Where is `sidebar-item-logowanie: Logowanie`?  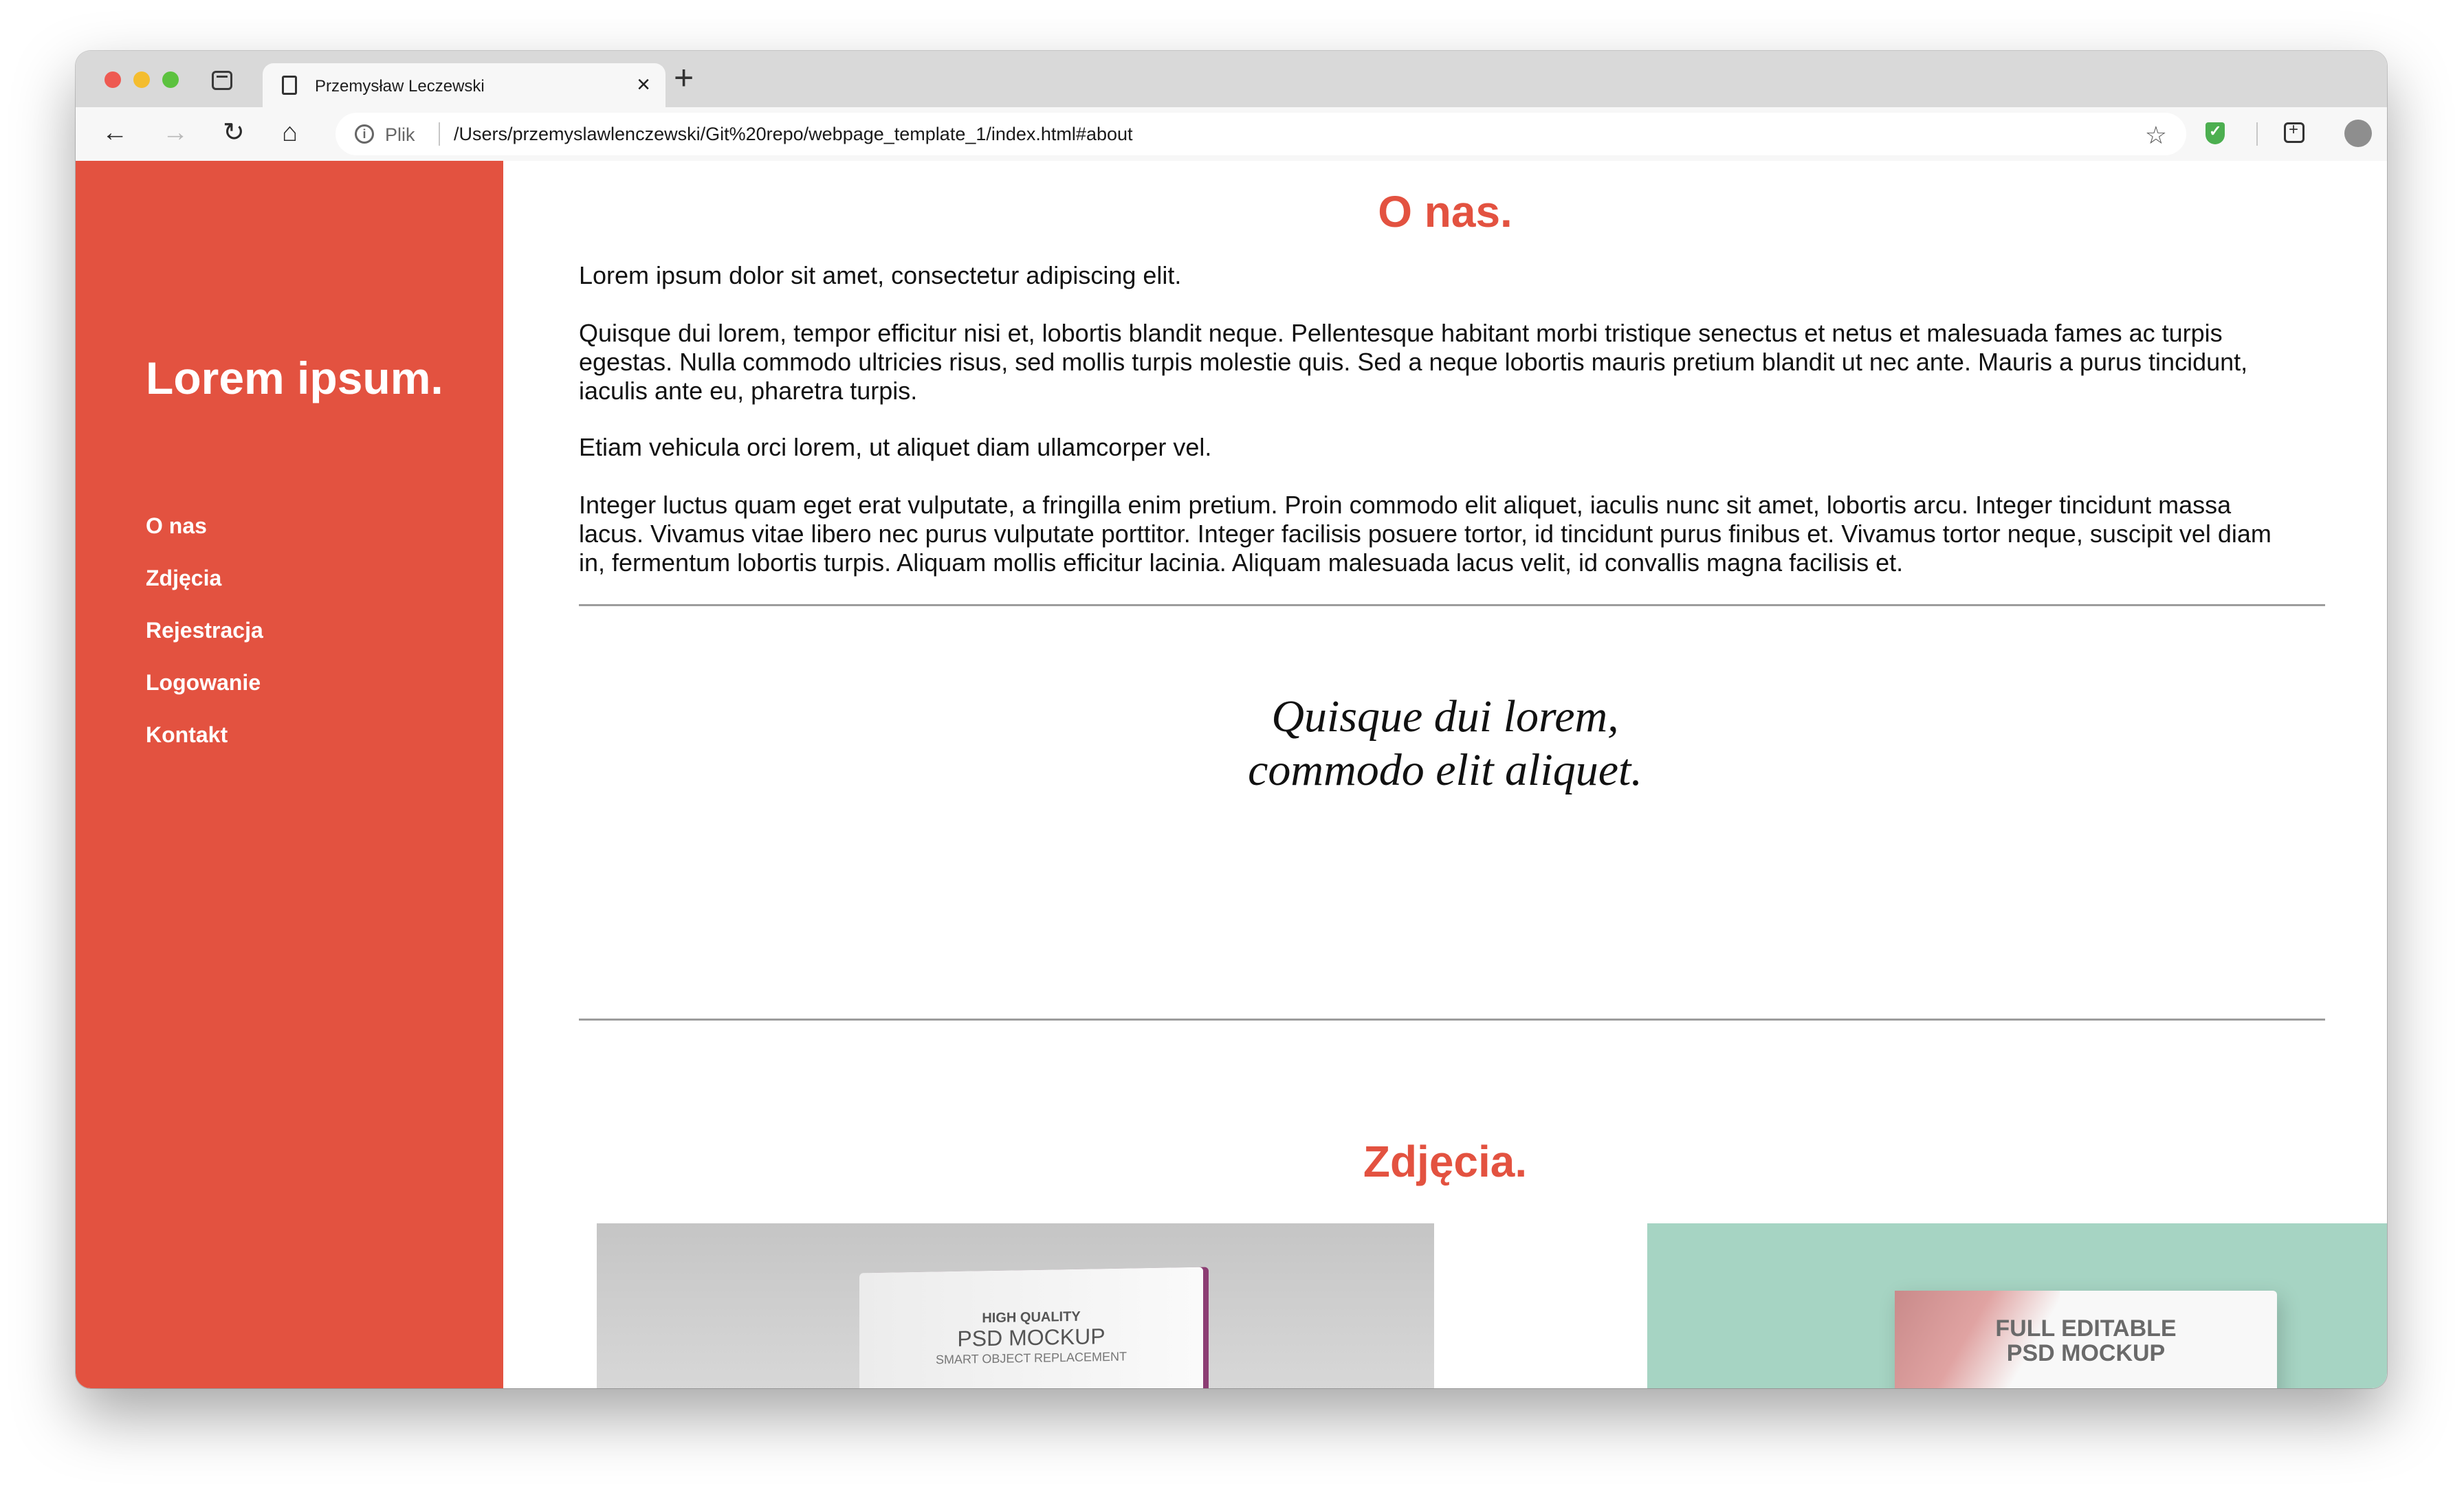
sidebar-item-logowanie: Logowanie is located at coordinates (204, 694).